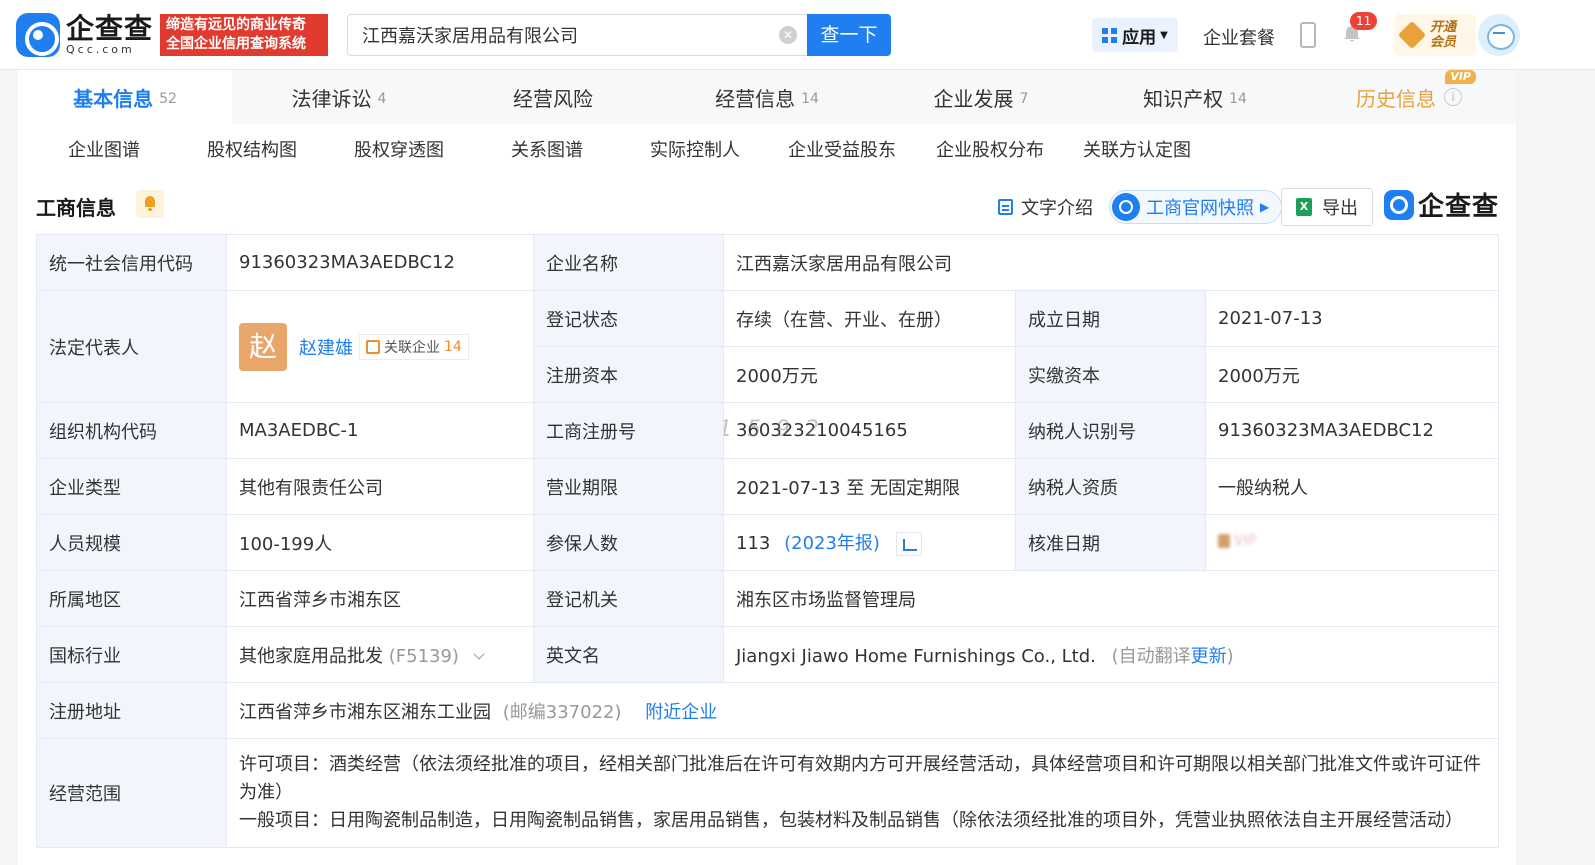 The height and width of the screenshot is (865, 1595). What do you see at coordinates (104, 149) in the screenshot?
I see `subtab-enterprise-graph: 企业图谱` at bounding box center [104, 149].